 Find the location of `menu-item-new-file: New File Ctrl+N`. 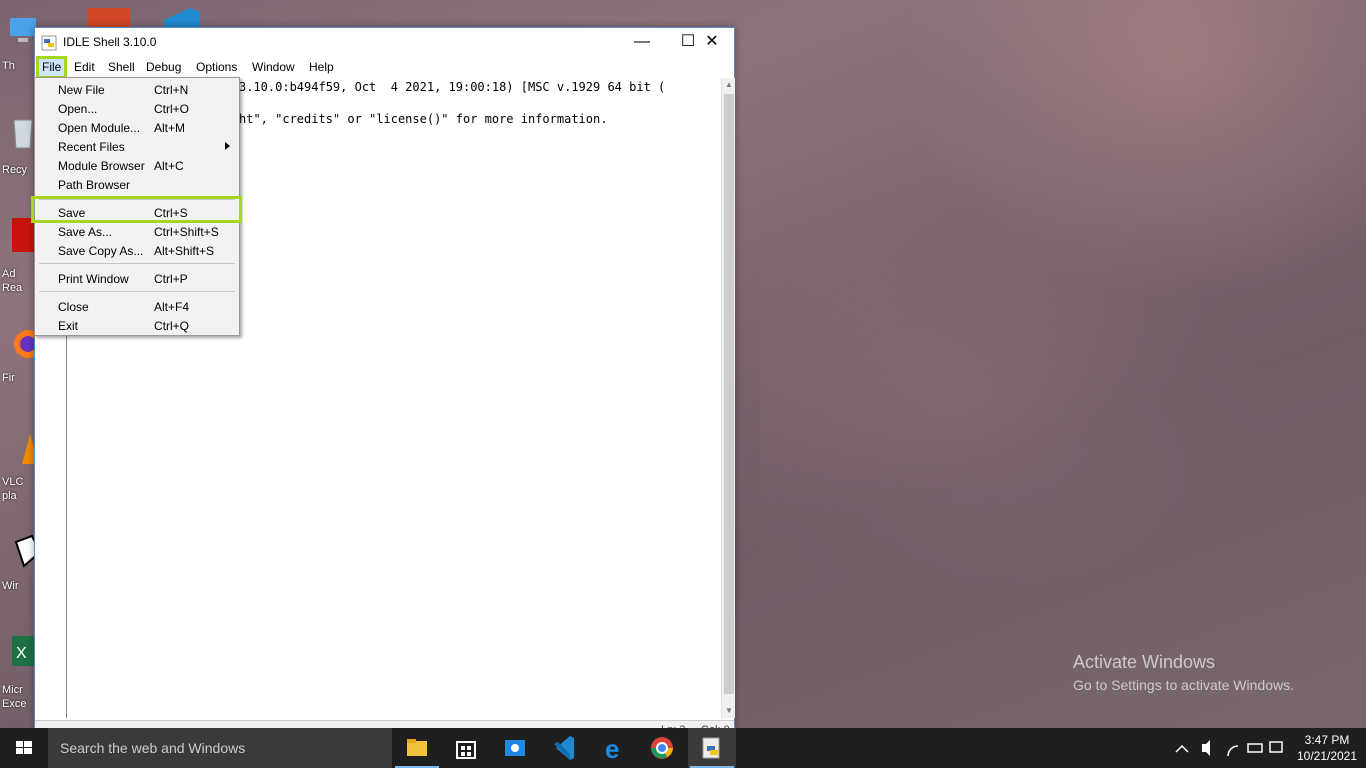

menu-item-new-file: New File Ctrl+N is located at coordinates (137, 89).